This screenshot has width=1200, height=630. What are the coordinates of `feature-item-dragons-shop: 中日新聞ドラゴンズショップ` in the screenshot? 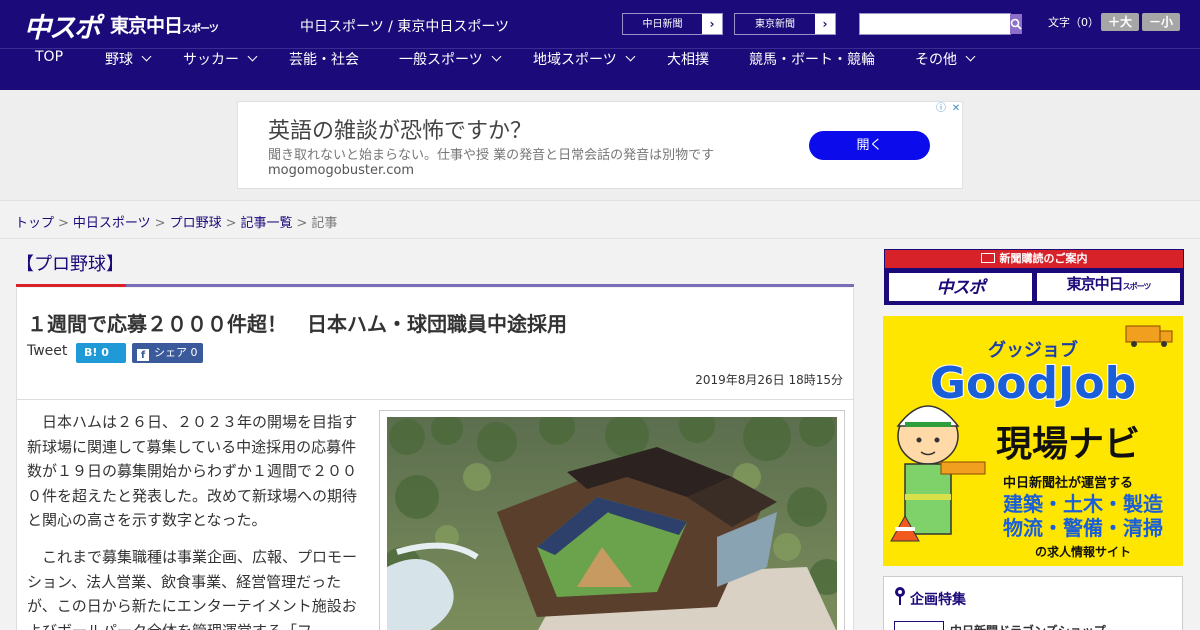 It's located at (1028, 626).